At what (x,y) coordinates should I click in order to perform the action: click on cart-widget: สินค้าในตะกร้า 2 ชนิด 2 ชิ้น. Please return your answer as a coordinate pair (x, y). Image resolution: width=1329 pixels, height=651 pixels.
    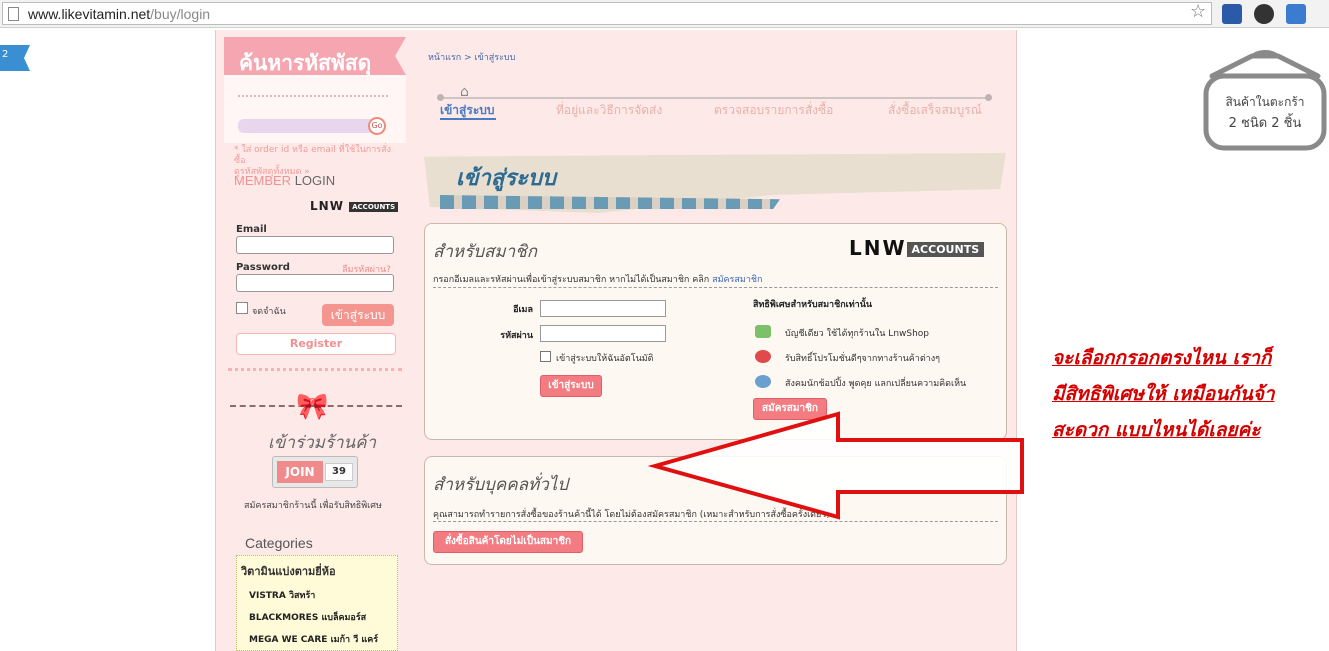
    Looking at the image, I should click on (1265, 101).